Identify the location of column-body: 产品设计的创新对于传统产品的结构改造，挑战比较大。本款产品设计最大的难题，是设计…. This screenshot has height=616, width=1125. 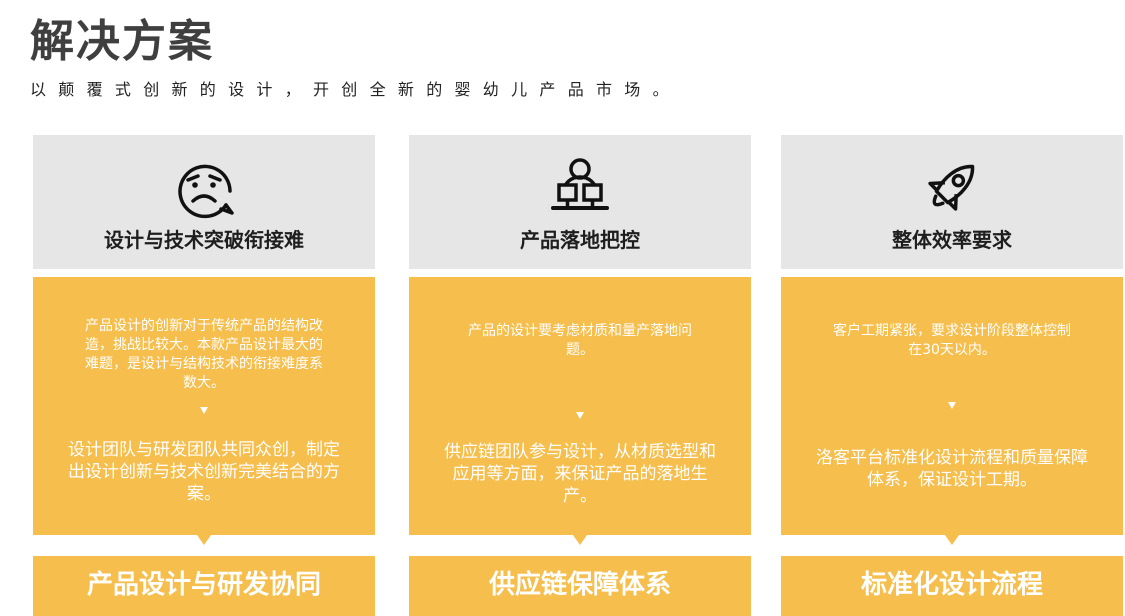
(204, 411).